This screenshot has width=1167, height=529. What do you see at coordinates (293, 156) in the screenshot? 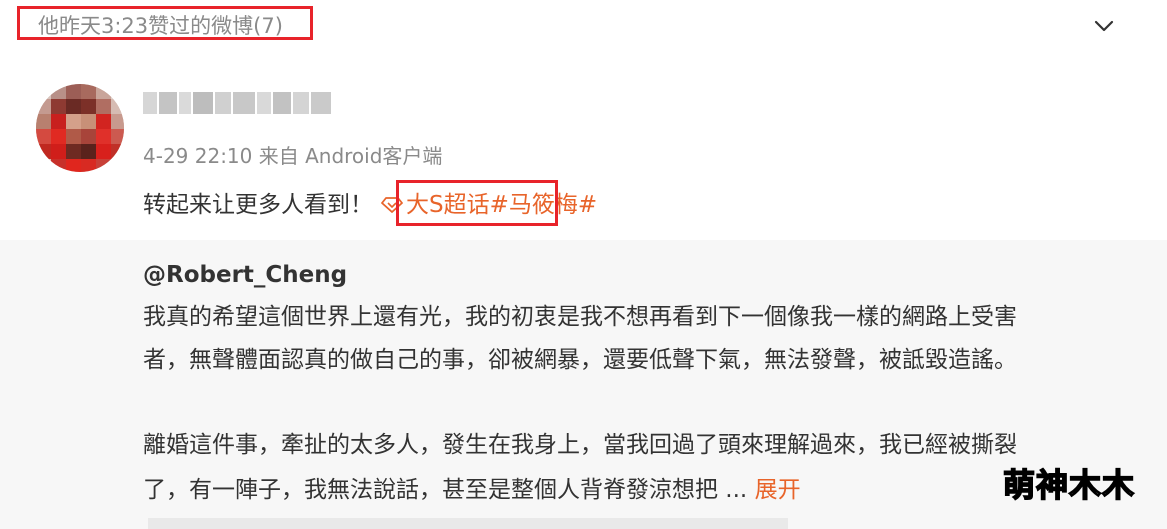
I see `post-meta: 4-29 22:10 来自 Android客户端` at bounding box center [293, 156].